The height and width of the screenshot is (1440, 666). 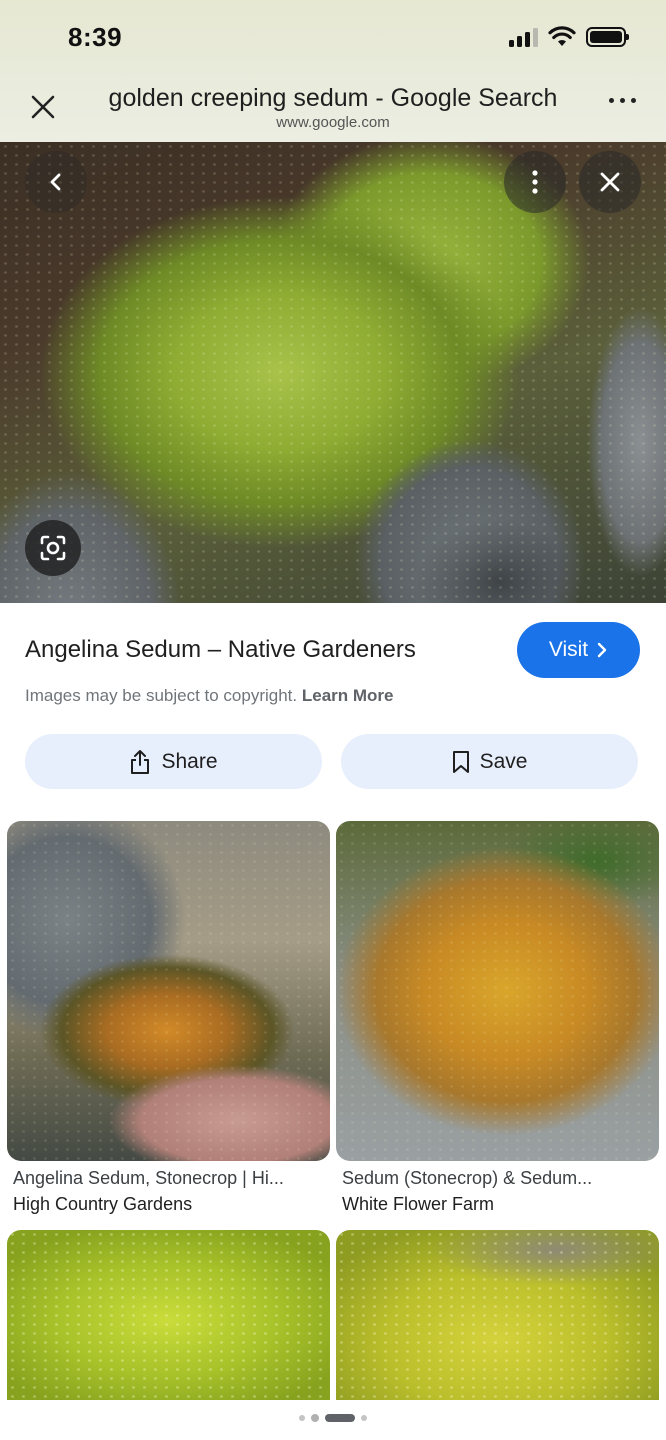 I want to click on visit-button: Visit, so click(x=578, y=650).